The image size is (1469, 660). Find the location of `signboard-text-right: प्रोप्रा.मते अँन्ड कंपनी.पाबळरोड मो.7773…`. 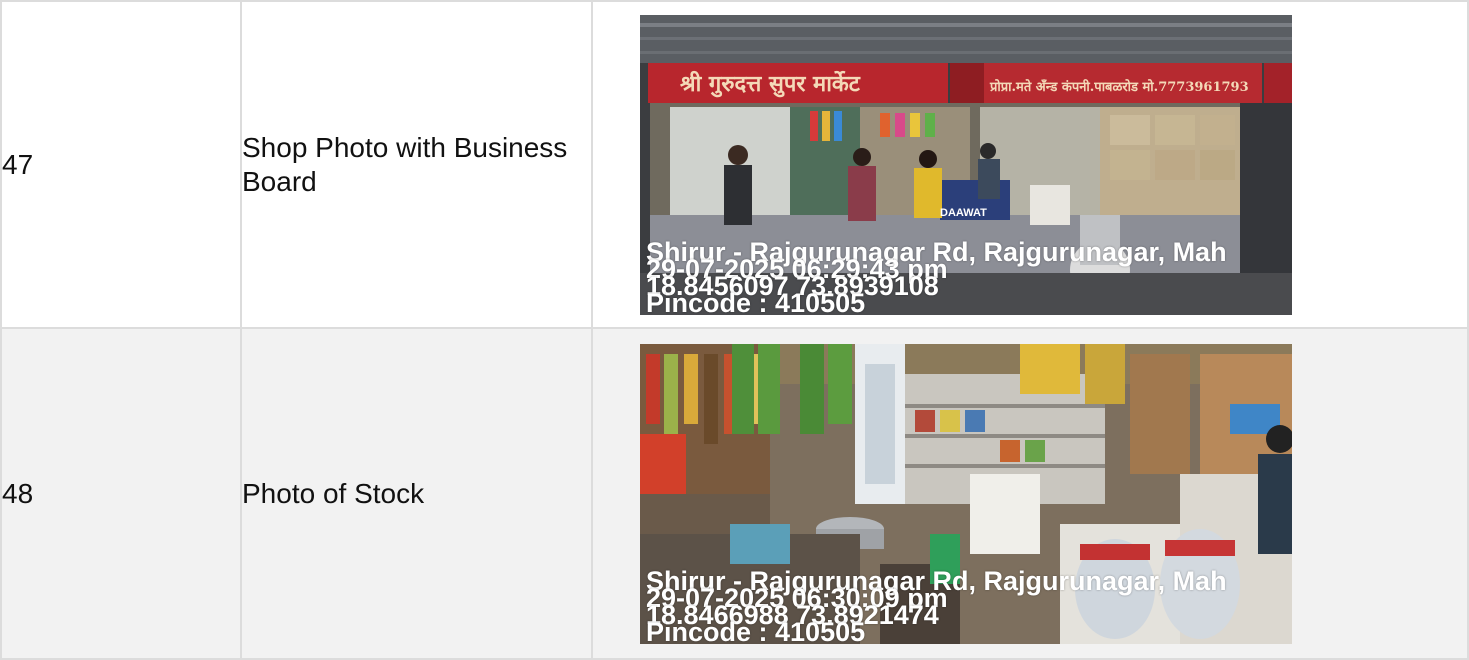

signboard-text-right: प्रोप्रा.मते अँन्ड कंपनी.पाबळरोड मो.7773… is located at coordinates (1119, 87).